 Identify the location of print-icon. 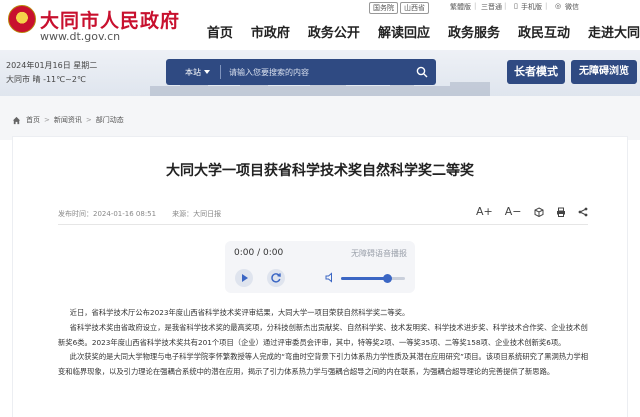
(561, 212).